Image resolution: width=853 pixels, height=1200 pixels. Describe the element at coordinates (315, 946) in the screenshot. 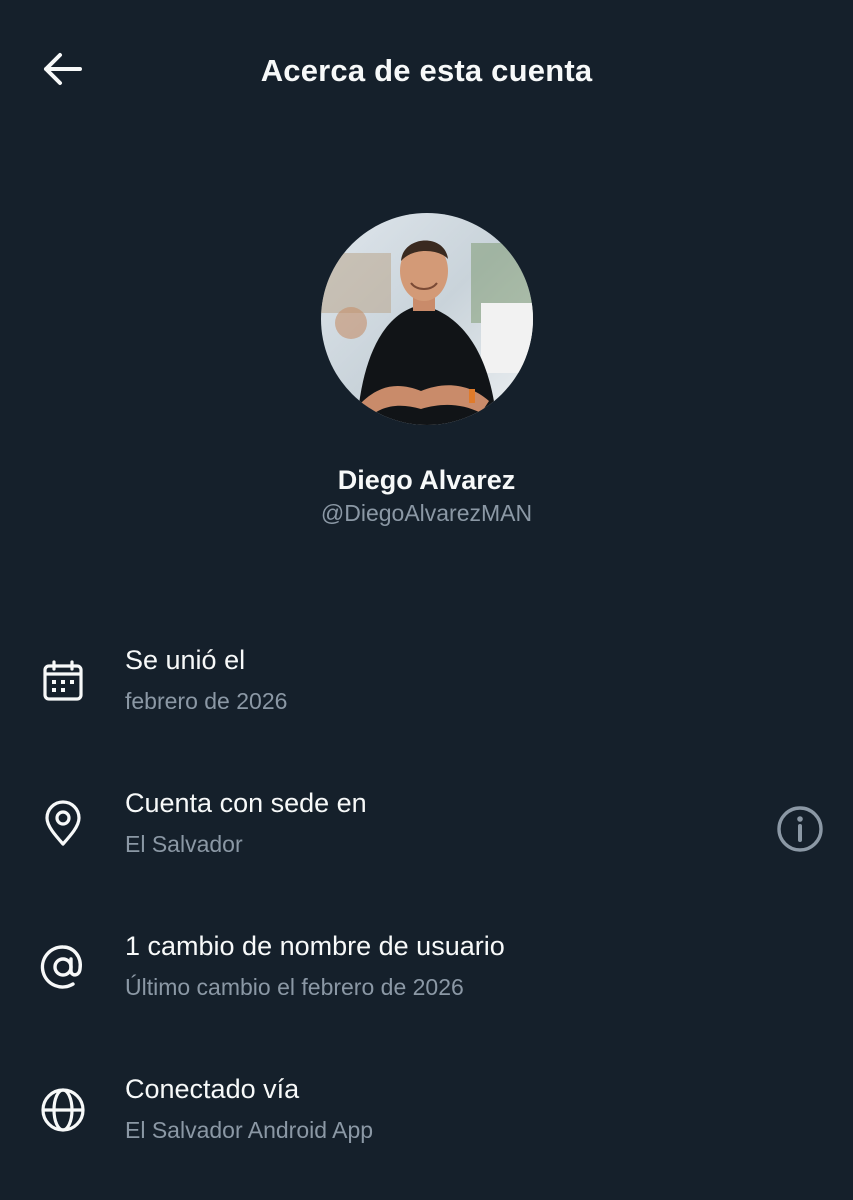

I see `username-changes-label: 1 cambio de nombre de usuario` at that location.